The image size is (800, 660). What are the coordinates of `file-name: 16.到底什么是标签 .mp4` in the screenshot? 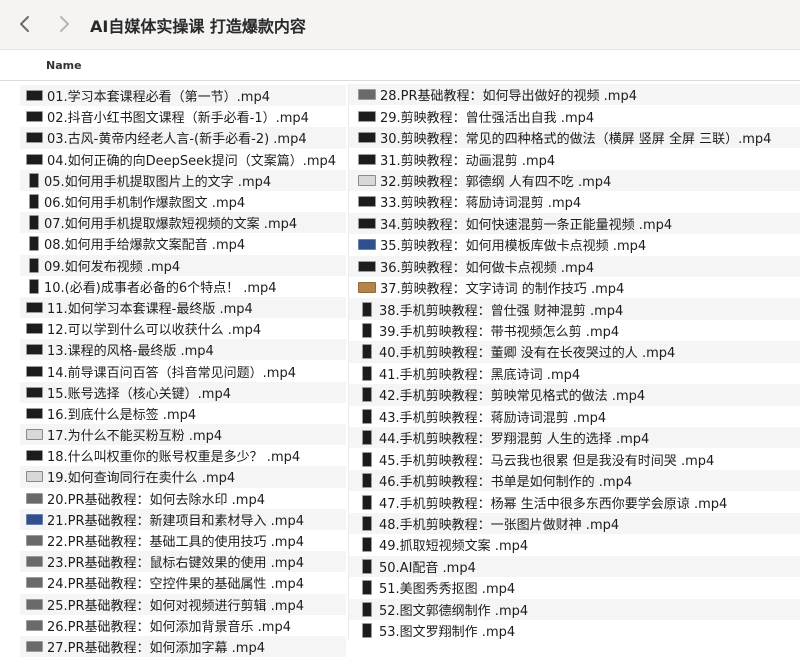 It's located at (122, 415).